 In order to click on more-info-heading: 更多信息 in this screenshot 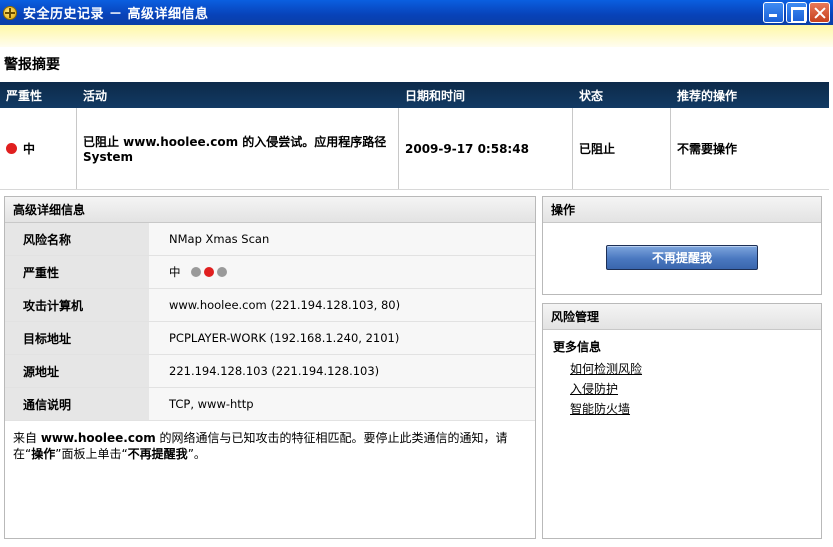, I will do `click(577, 347)`.